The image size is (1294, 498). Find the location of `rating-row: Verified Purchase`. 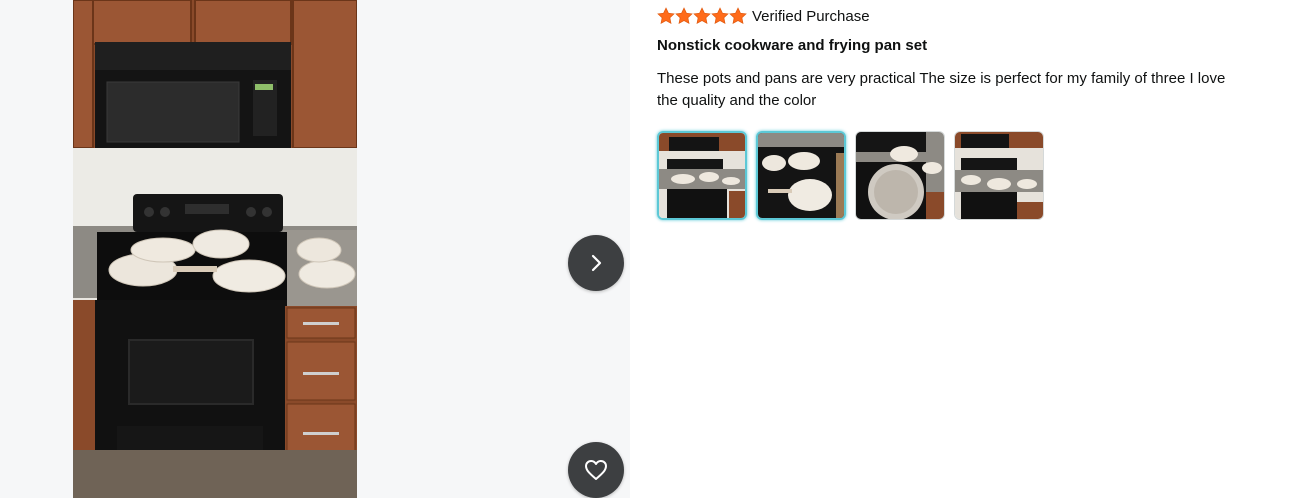

rating-row: Verified Purchase is located at coordinates (763, 16).